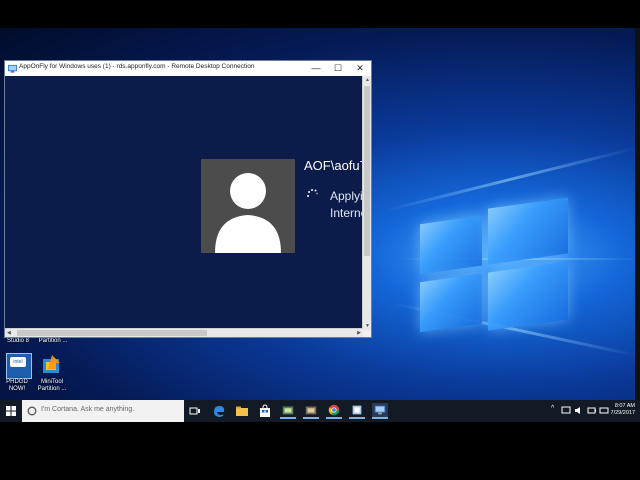 The height and width of the screenshot is (480, 640). I want to click on scroll-down-icon: ▼, so click(367, 326).